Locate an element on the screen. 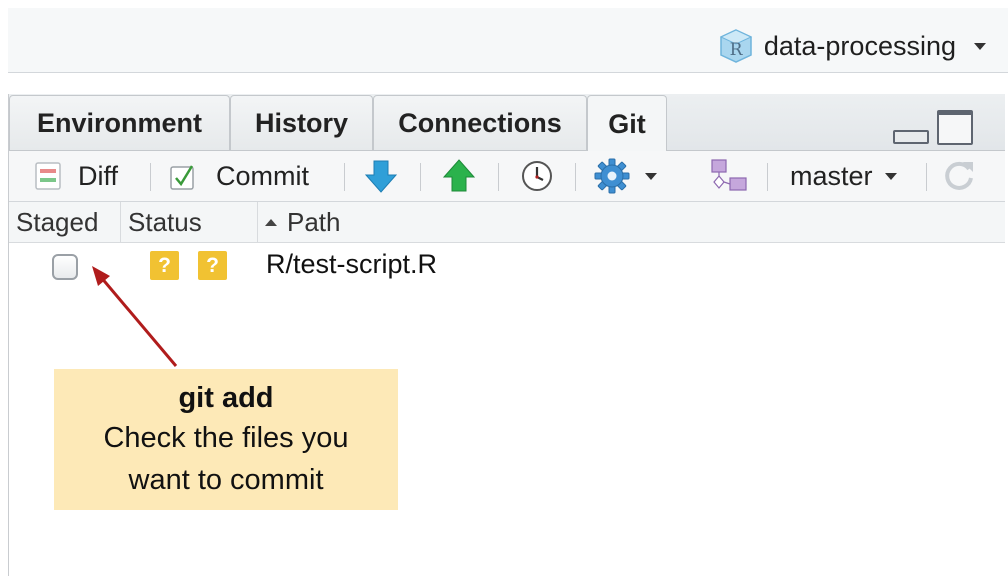 The height and width of the screenshot is (576, 1008). refresh-button is located at coordinates (959, 176).